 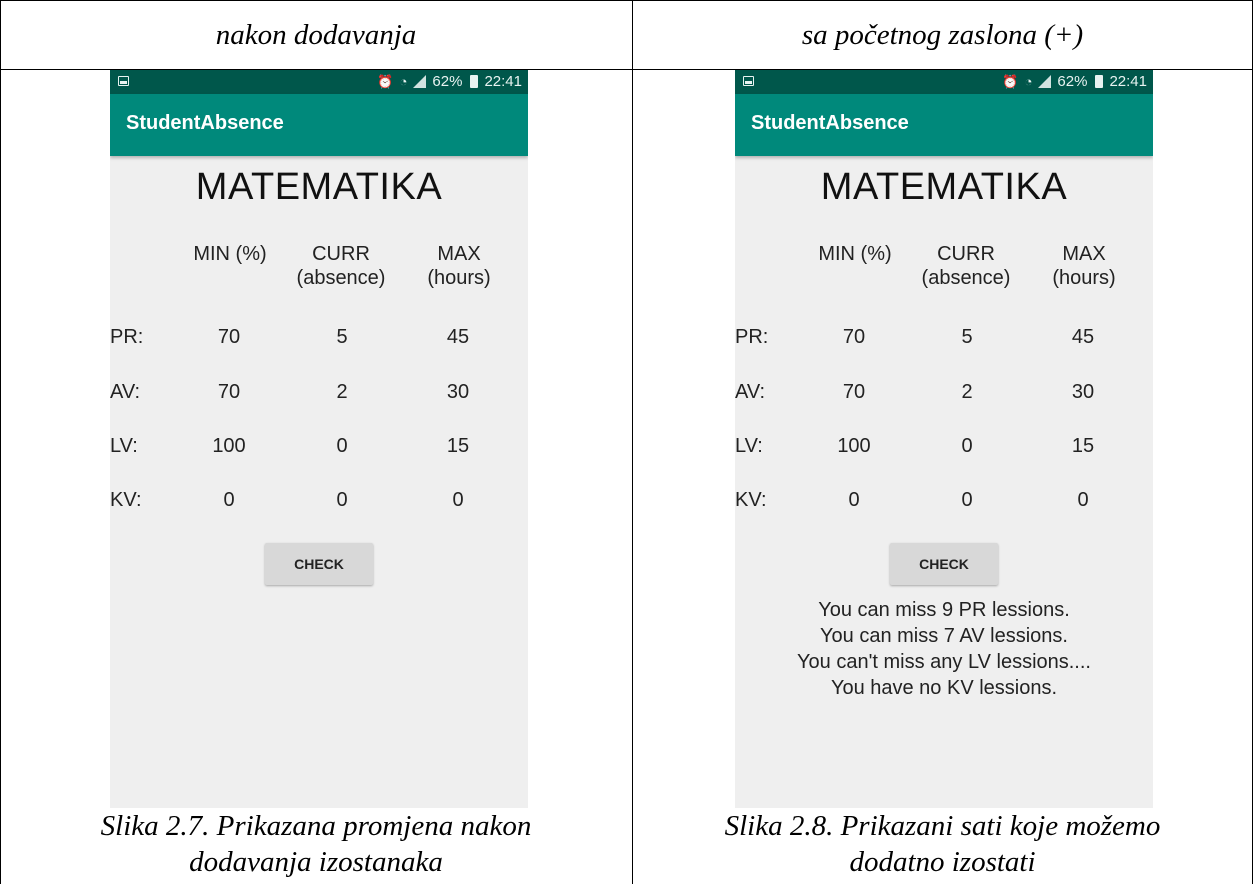 I want to click on caption-line-1: Slika 2.8. Prikazani sati koje možemo, so click(x=942, y=826).